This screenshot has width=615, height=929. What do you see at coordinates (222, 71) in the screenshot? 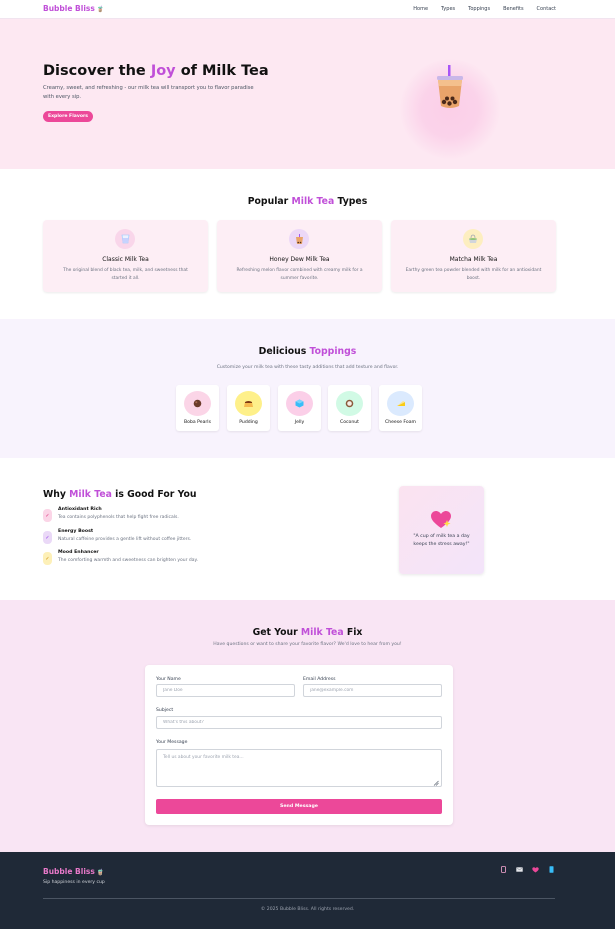
I see `hero-title-post: of Milk Tea` at bounding box center [222, 71].